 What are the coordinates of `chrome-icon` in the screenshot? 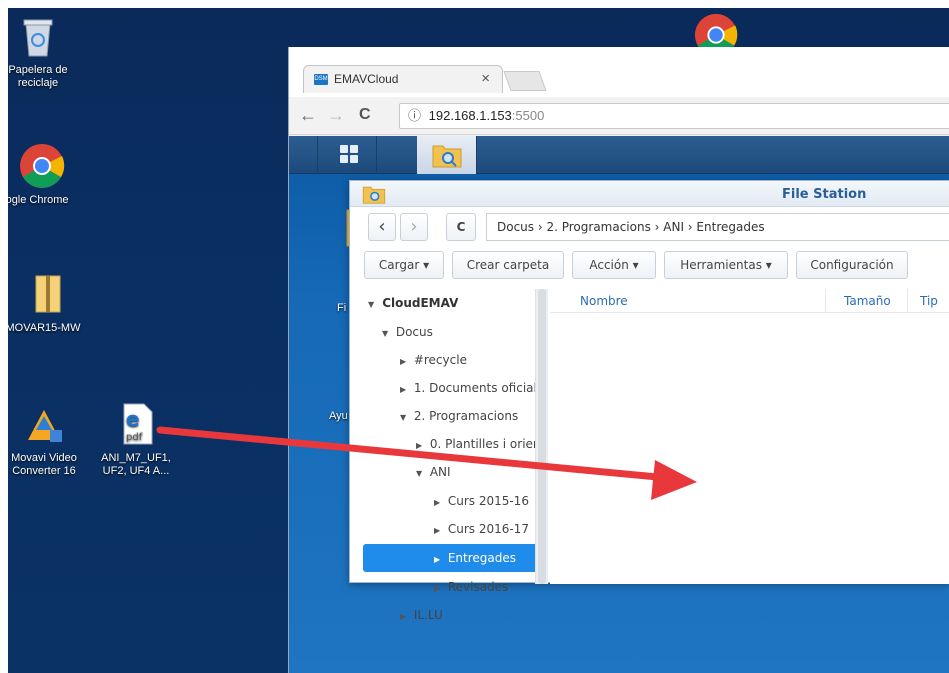 It's located at (42, 166).